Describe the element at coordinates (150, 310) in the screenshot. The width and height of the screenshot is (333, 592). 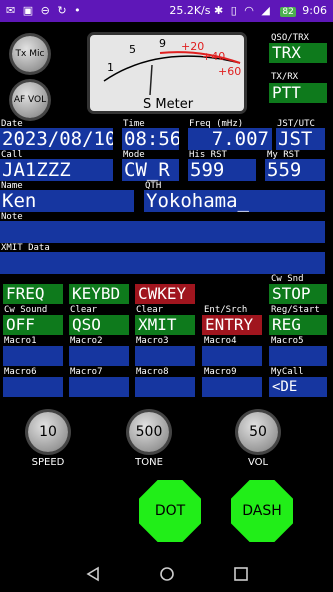
I see `clear-xmit-label: Clear` at that location.